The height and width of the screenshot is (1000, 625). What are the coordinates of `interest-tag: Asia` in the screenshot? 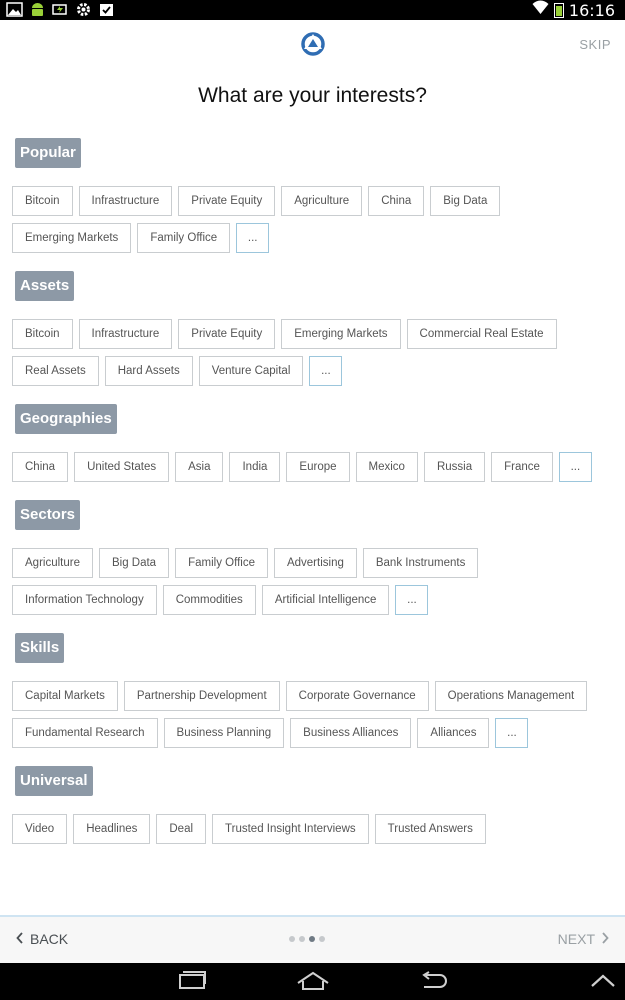 It's located at (199, 467).